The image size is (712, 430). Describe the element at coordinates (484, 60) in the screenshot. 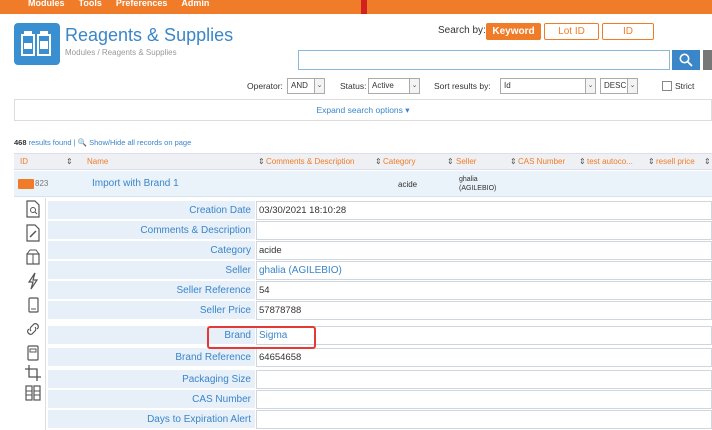

I see `search-input` at that location.